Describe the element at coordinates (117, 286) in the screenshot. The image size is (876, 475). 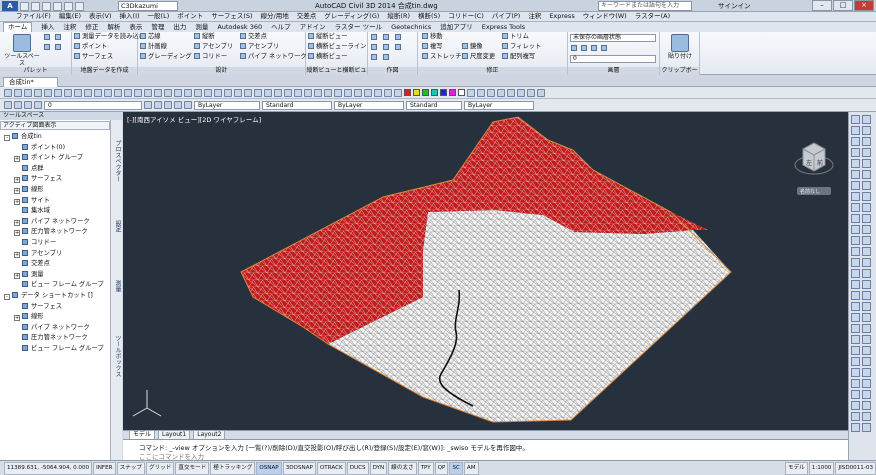
I see `tab-survey: 測量` at that location.